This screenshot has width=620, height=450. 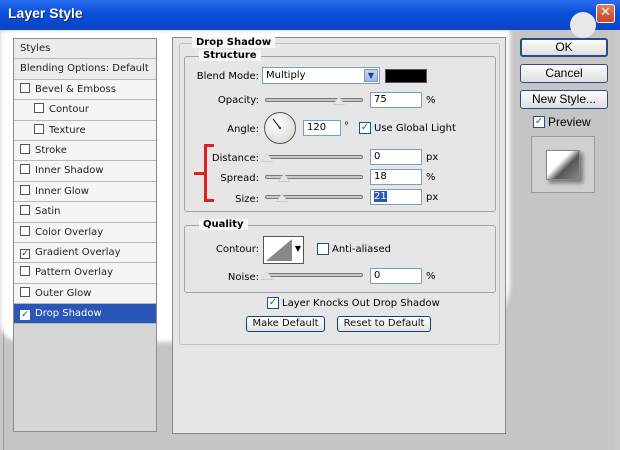 I want to click on angle-label: Angle:, so click(x=243, y=129).